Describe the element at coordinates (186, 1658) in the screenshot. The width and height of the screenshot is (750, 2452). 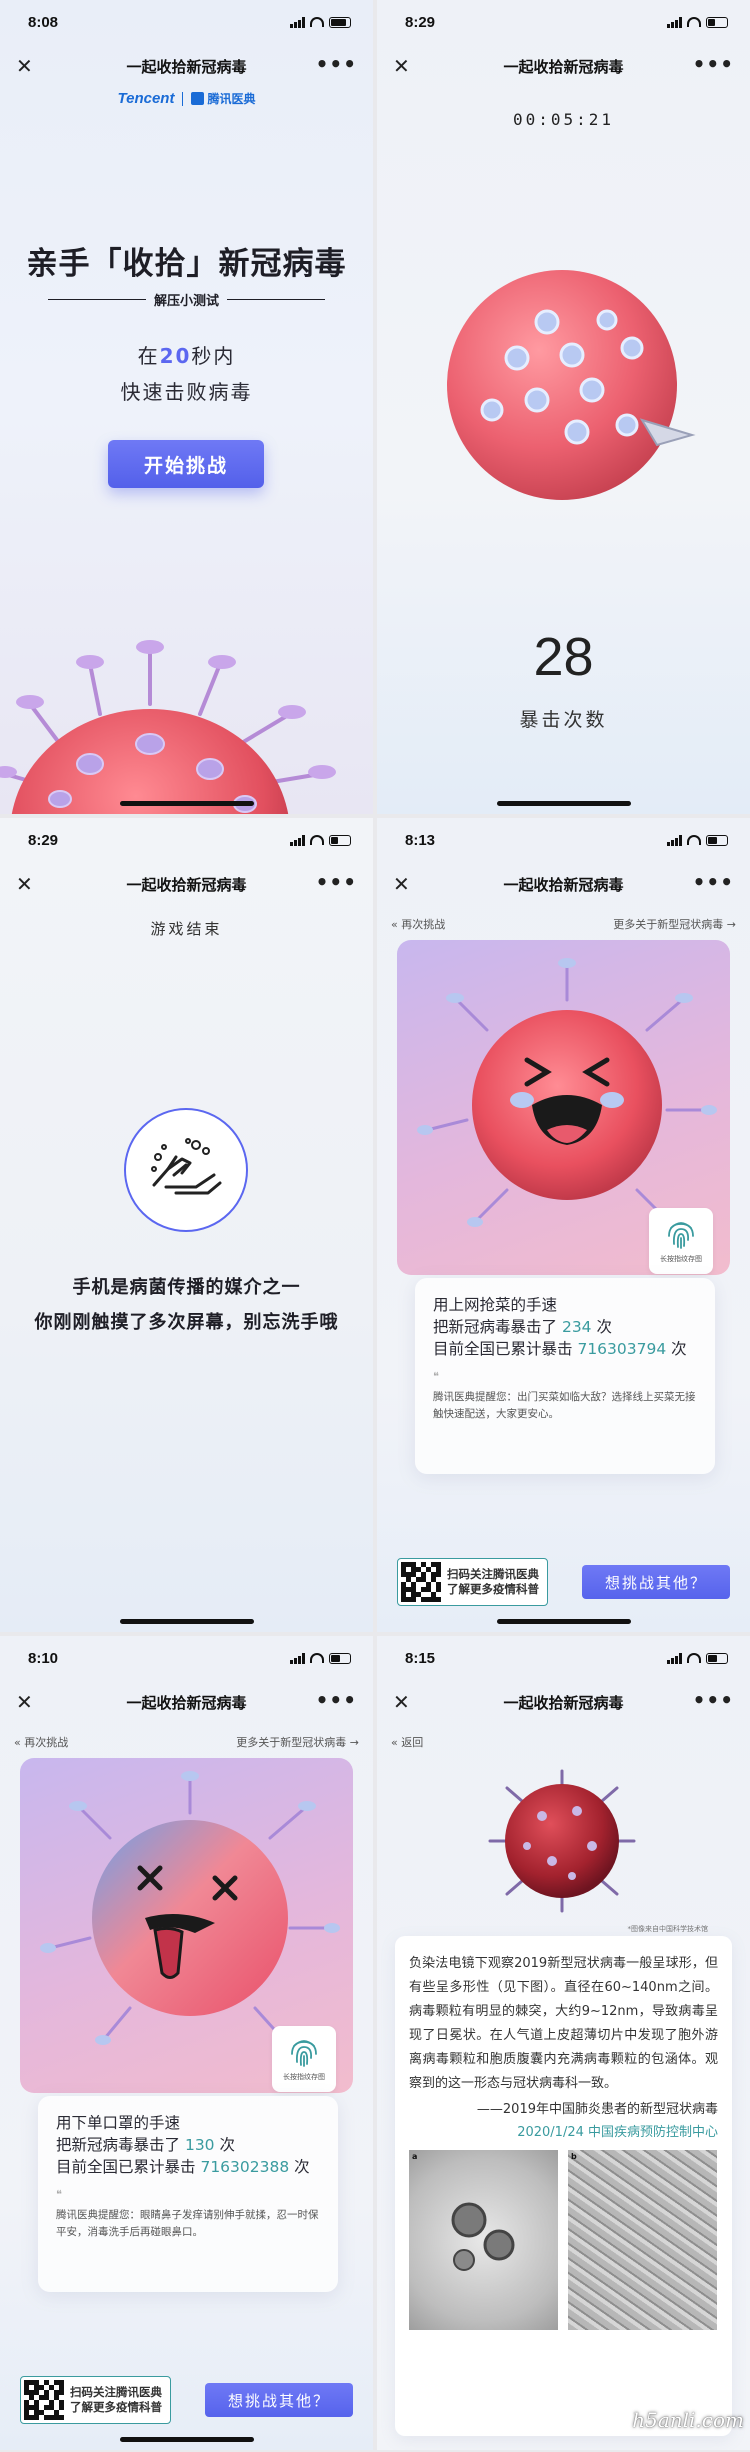
I see `status-bar: 8:10` at that location.